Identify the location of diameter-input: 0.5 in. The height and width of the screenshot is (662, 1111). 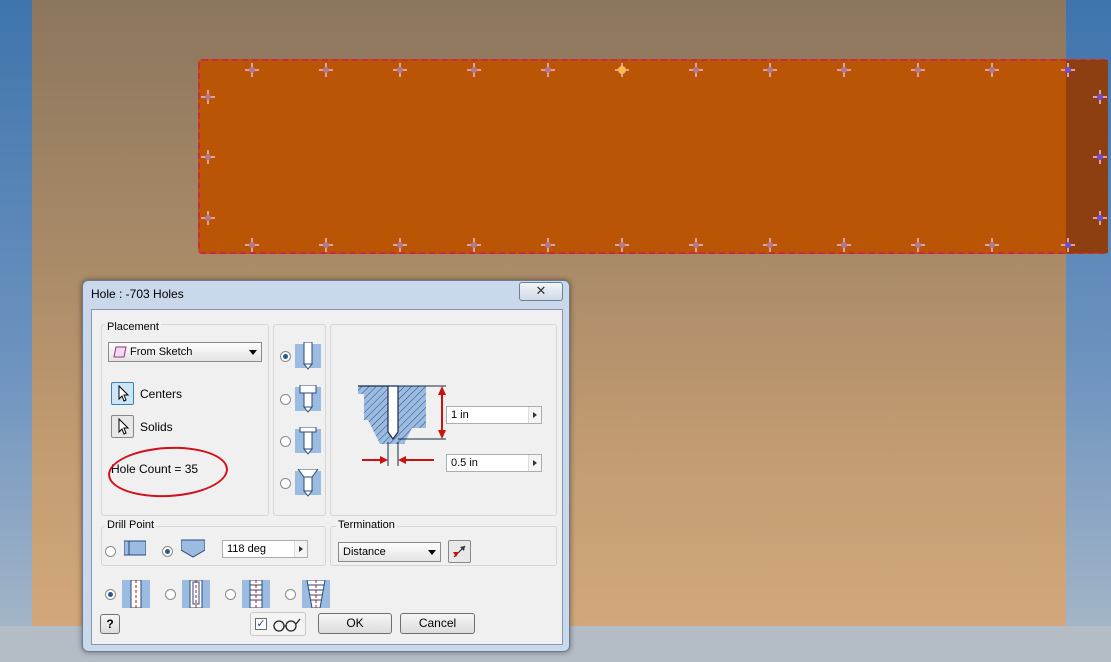
(494, 463).